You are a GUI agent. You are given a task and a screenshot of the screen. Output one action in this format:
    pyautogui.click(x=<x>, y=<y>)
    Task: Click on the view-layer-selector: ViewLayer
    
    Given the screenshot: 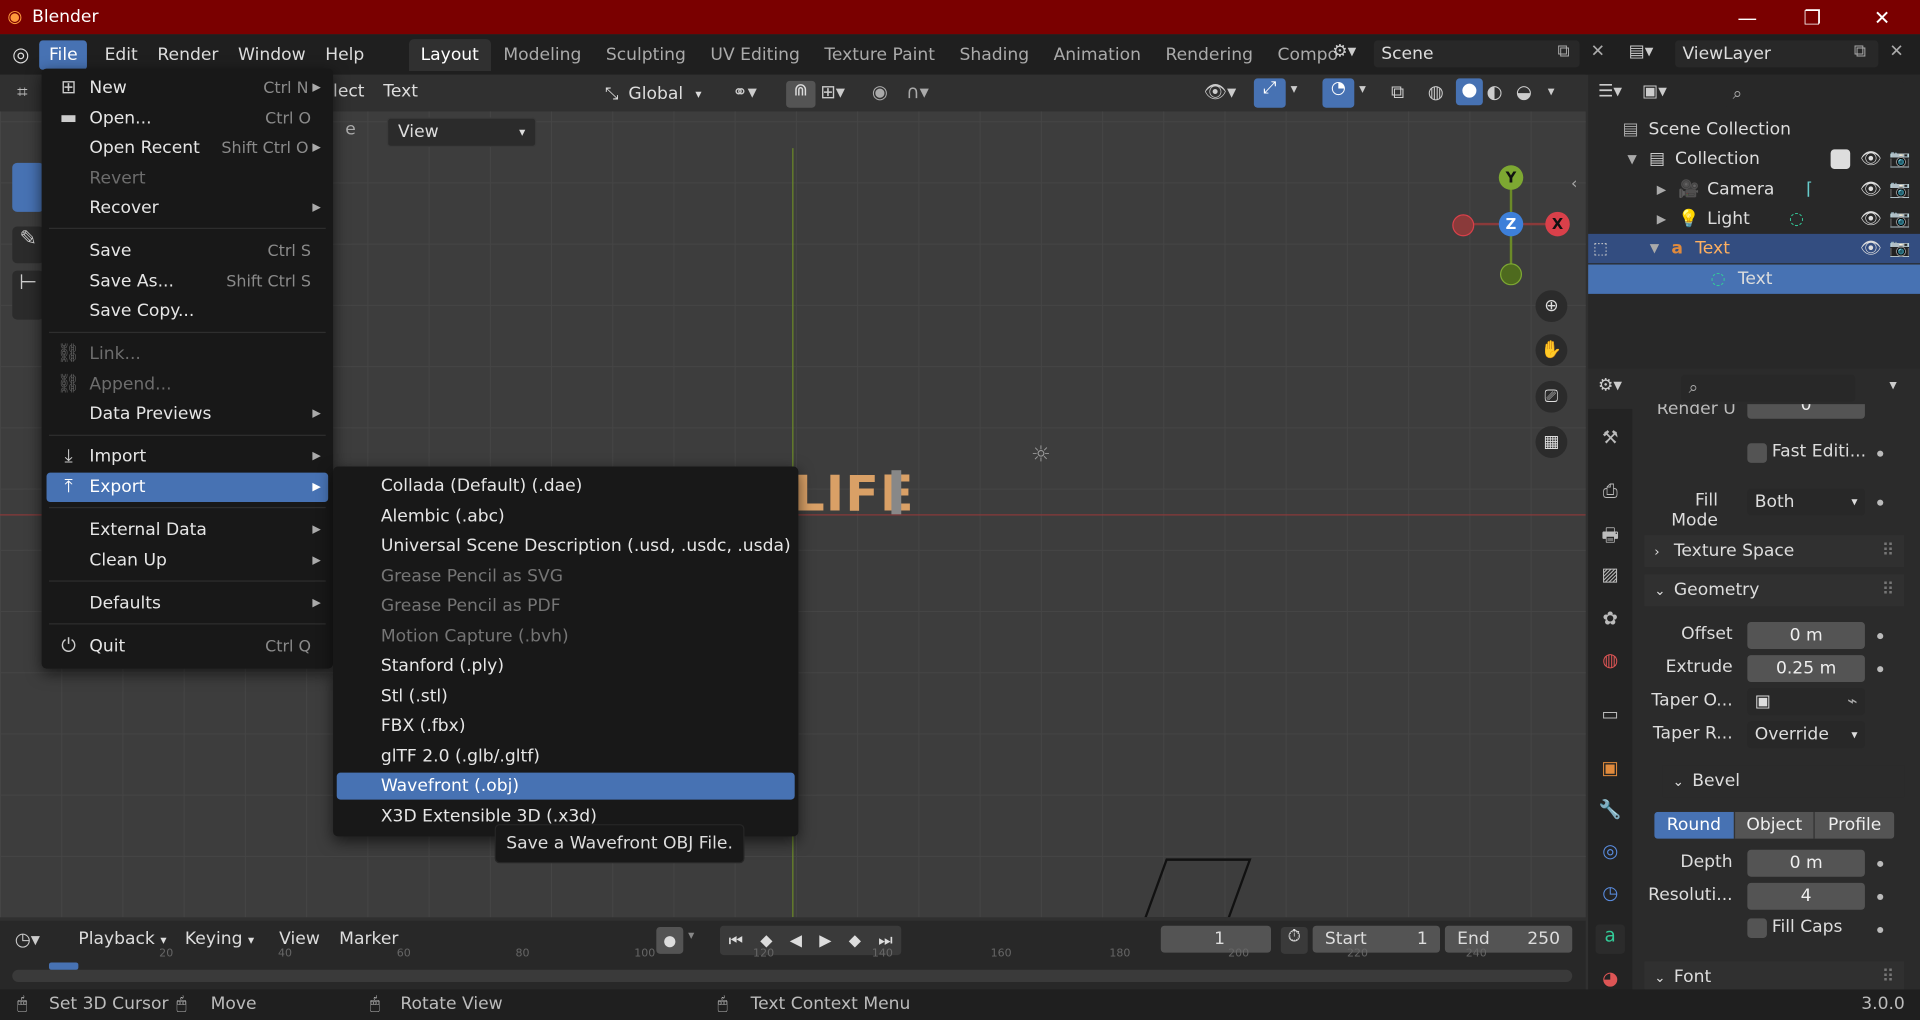 What is the action you would take?
    pyautogui.click(x=1777, y=54)
    